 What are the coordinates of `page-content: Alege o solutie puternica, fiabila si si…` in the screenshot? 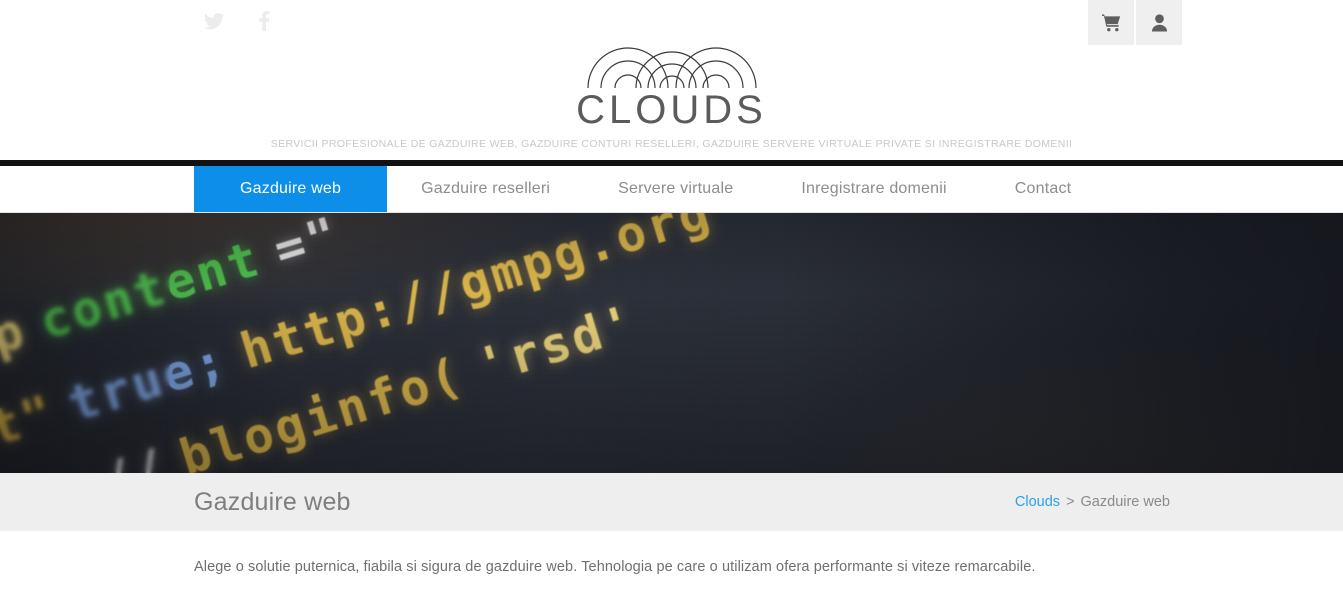 It's located at (671, 555).